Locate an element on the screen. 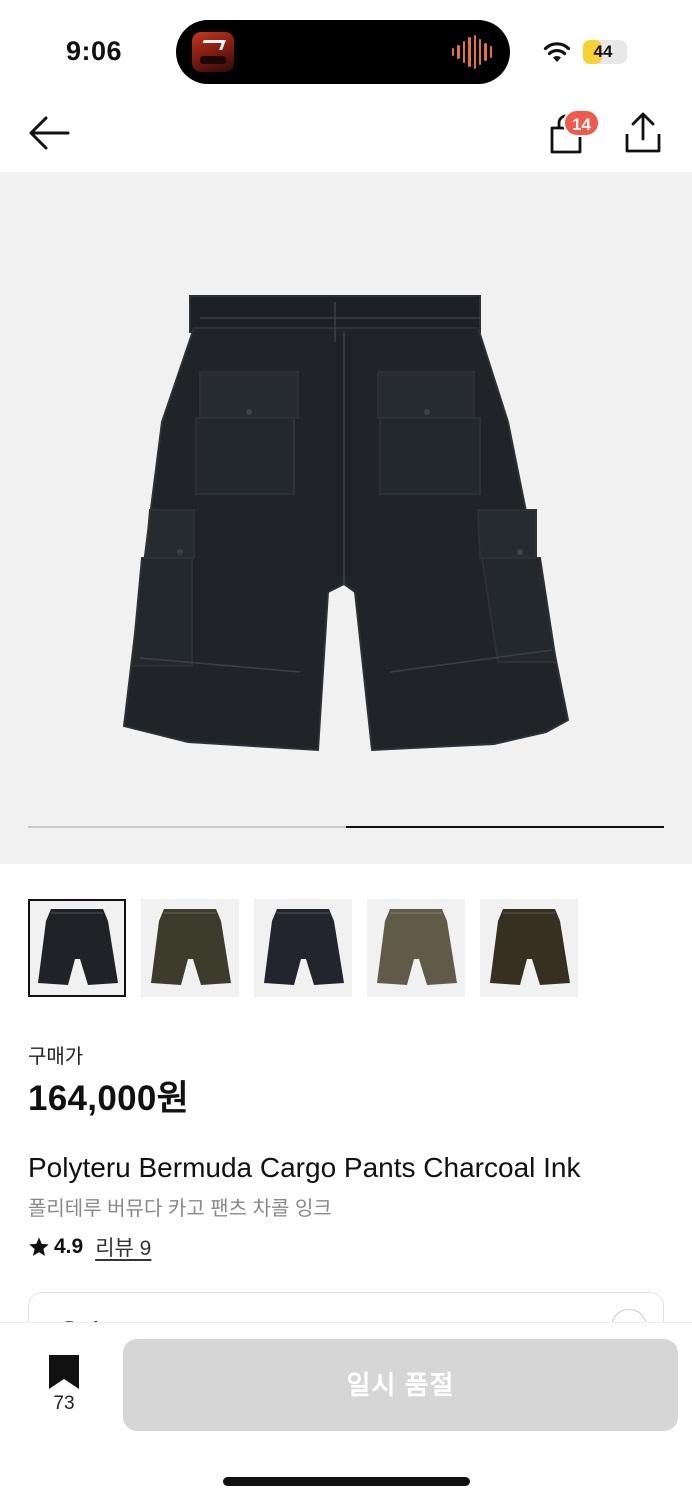  home-indicator is located at coordinates (346, 1481).